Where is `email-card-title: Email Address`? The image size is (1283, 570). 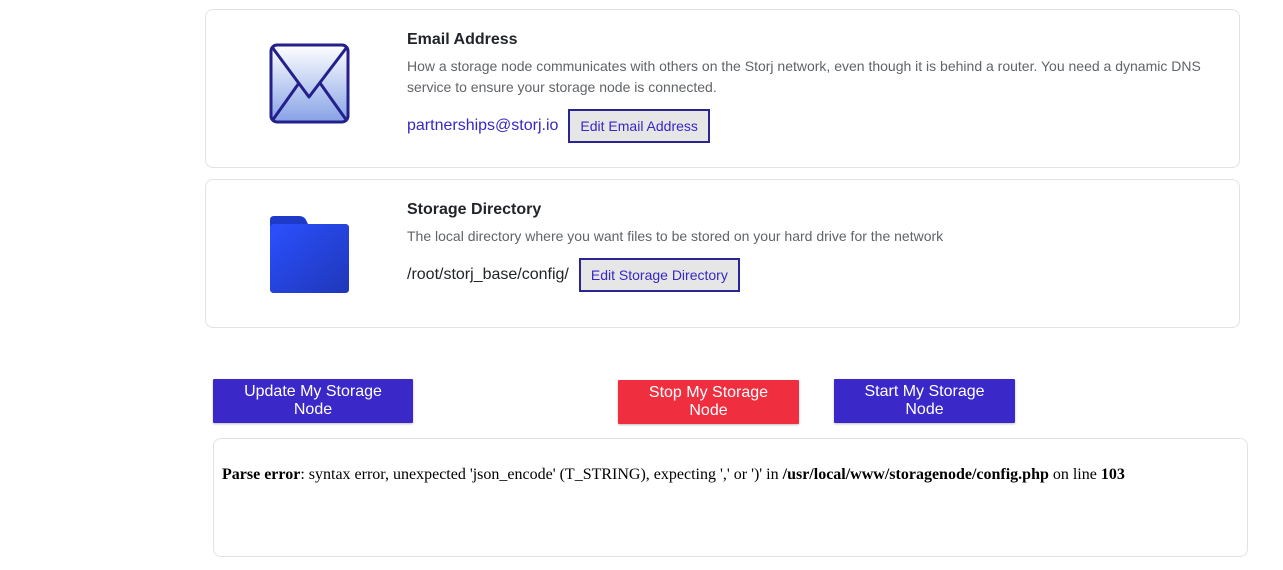
email-card-title: Email Address is located at coordinates (462, 39).